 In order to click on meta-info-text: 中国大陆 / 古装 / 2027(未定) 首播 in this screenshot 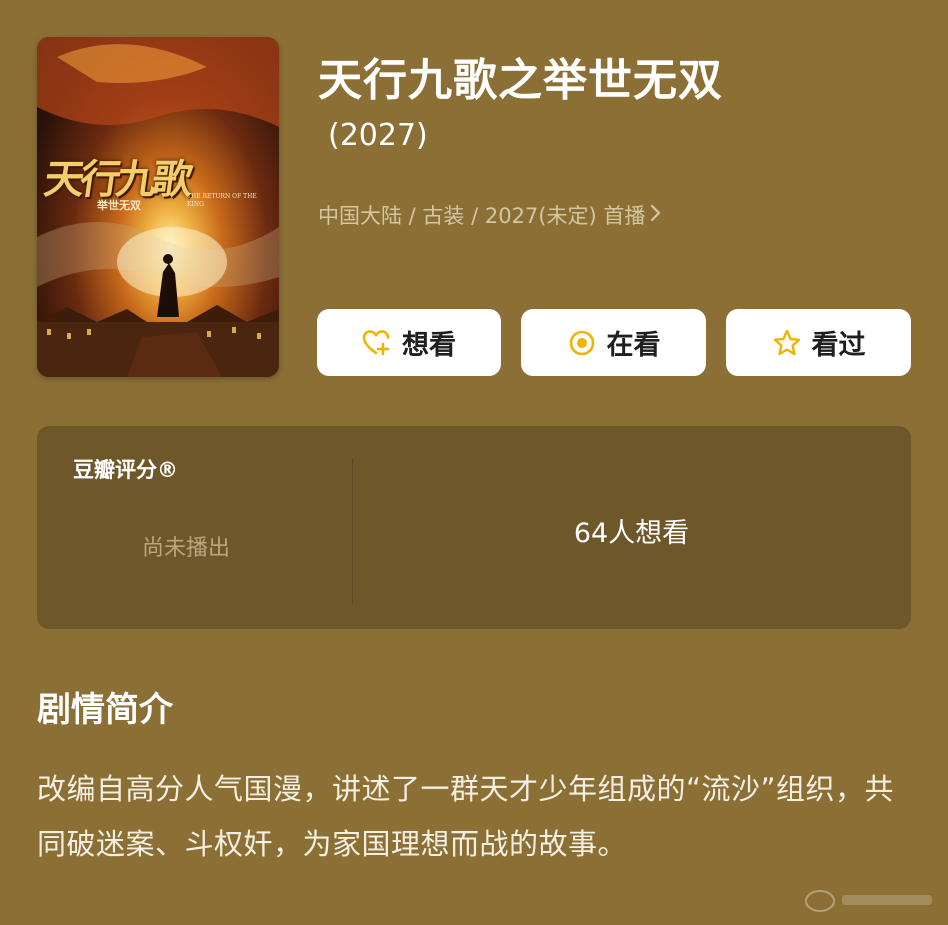, I will do `click(482, 216)`.